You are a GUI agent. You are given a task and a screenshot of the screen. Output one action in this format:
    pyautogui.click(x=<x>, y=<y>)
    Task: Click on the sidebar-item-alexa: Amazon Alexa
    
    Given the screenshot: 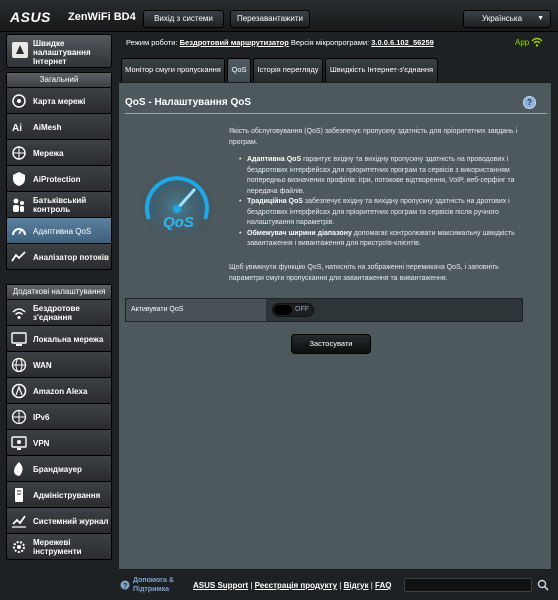 What is the action you would take?
    pyautogui.click(x=59, y=391)
    